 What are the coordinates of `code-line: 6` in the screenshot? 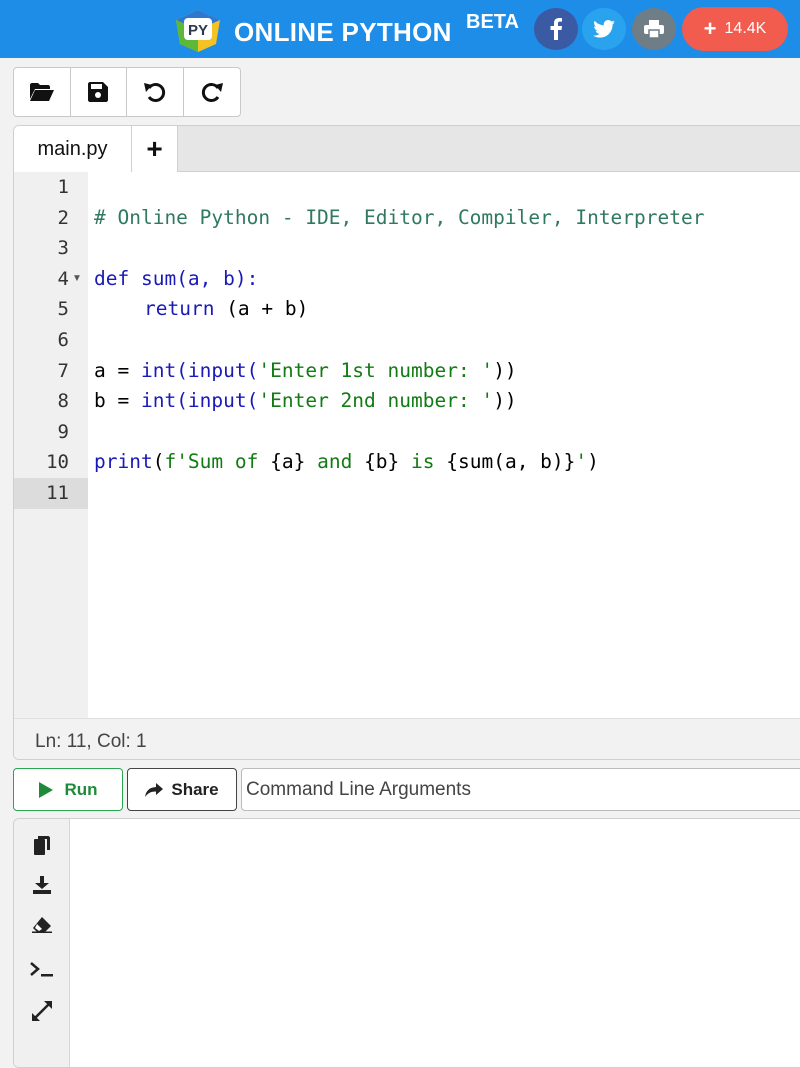 It's located at (407, 340).